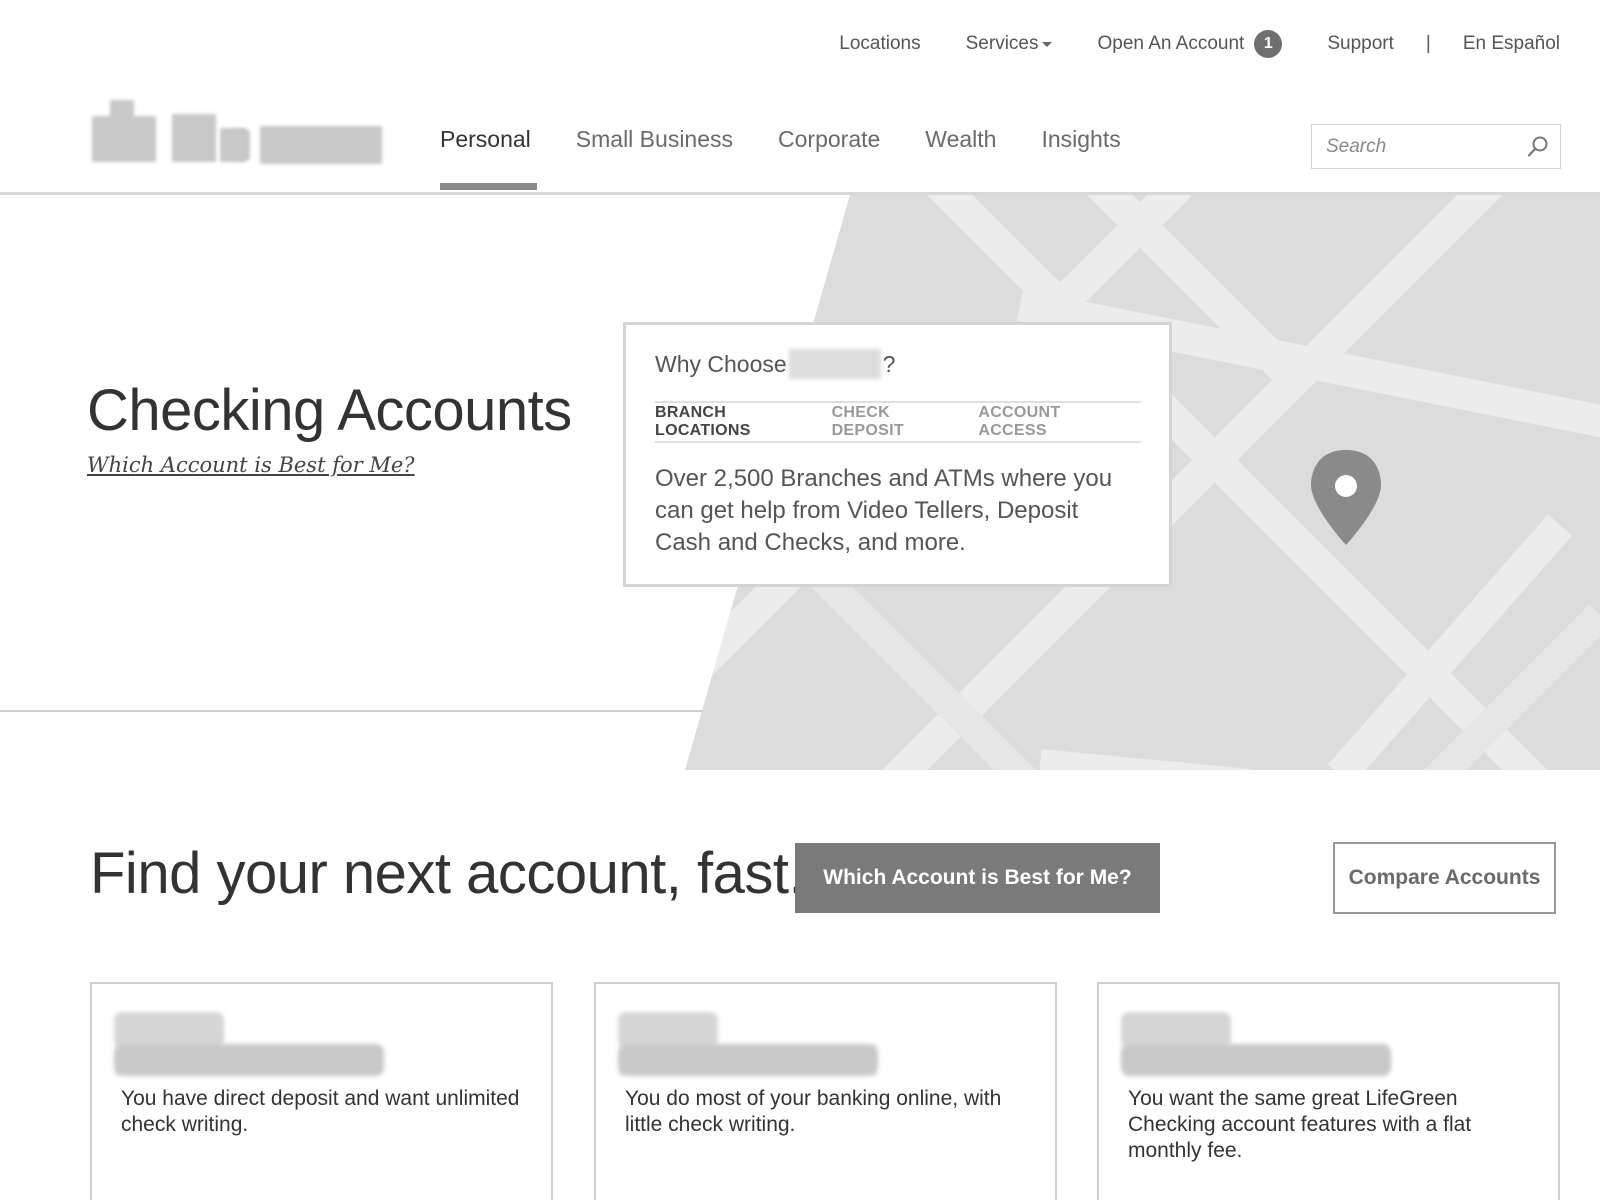 The image size is (1600, 1200). I want to click on why-choose-prefix: Why Choose, so click(721, 363).